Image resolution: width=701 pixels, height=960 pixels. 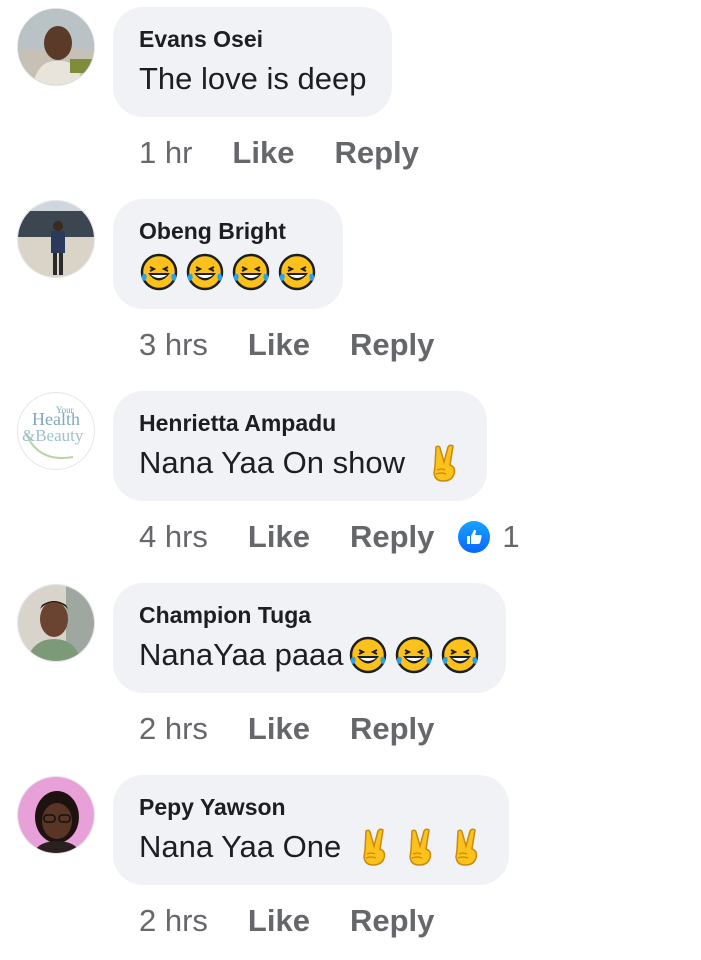 What do you see at coordinates (56, 239) in the screenshot?
I see `avatar-obeng-bright` at bounding box center [56, 239].